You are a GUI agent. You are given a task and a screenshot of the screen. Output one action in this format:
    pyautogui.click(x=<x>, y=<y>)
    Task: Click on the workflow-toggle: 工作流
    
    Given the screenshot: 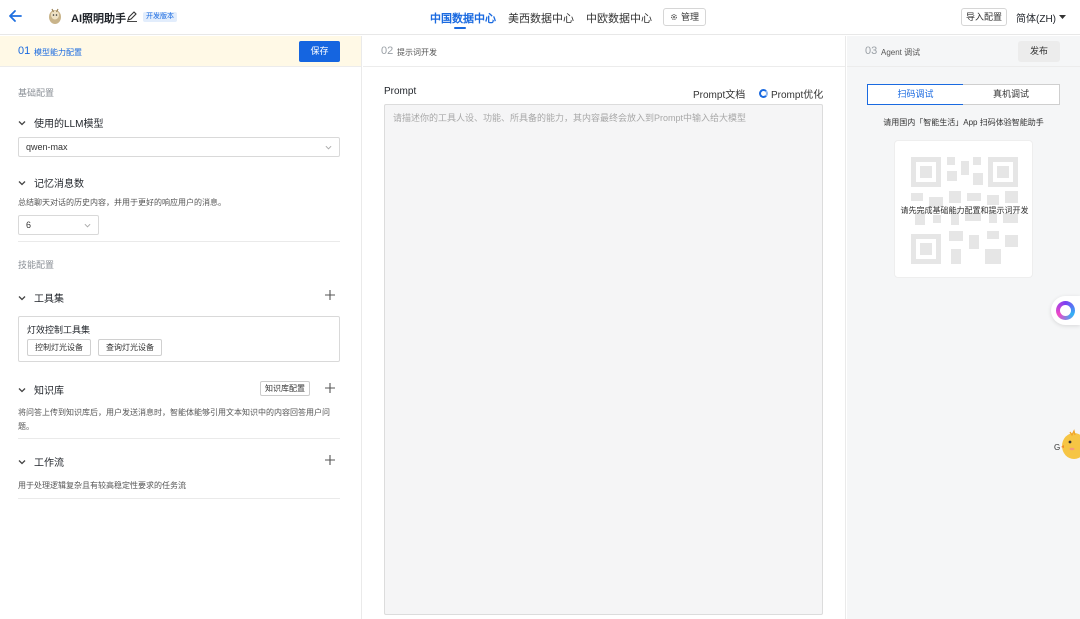 What is the action you would take?
    pyautogui.click(x=41, y=461)
    